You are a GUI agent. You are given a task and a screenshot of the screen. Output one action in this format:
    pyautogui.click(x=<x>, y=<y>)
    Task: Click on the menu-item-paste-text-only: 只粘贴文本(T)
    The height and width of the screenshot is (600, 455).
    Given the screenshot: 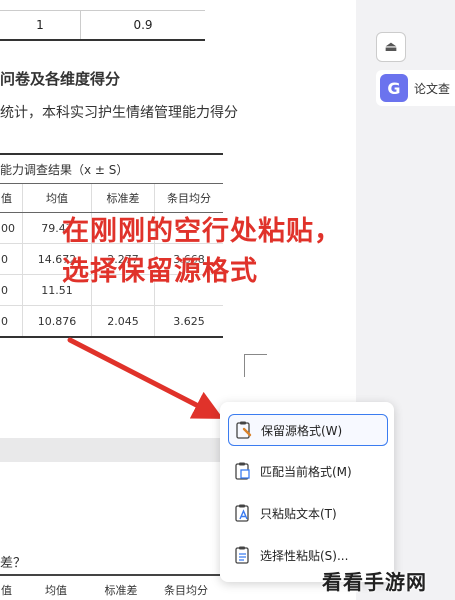 What is the action you would take?
    pyautogui.click(x=307, y=513)
    